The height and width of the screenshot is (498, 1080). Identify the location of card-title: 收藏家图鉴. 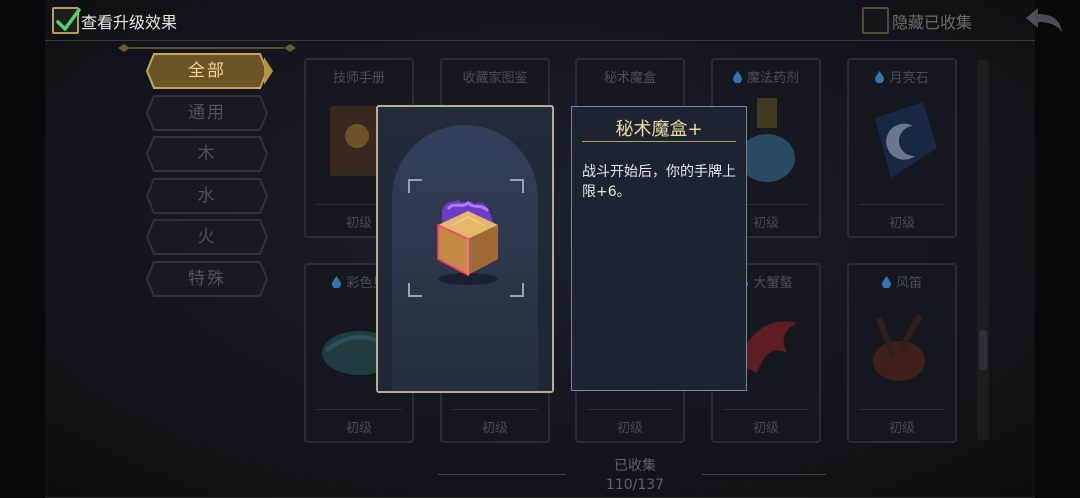
(495, 76).